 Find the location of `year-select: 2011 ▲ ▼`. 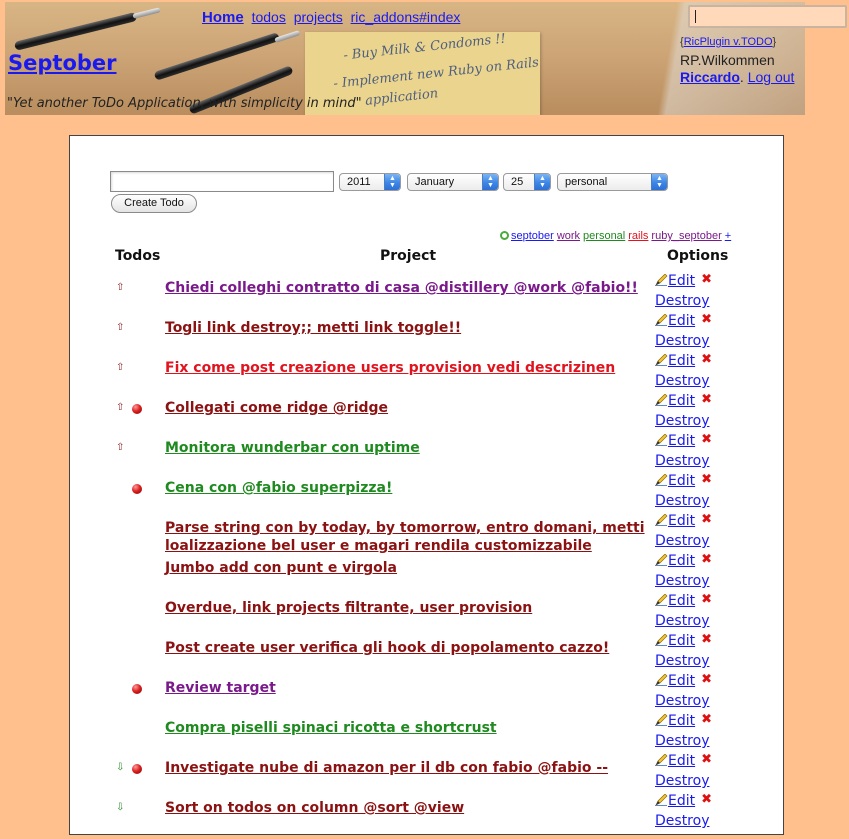

year-select: 2011 ▲ ▼ is located at coordinates (370, 182).